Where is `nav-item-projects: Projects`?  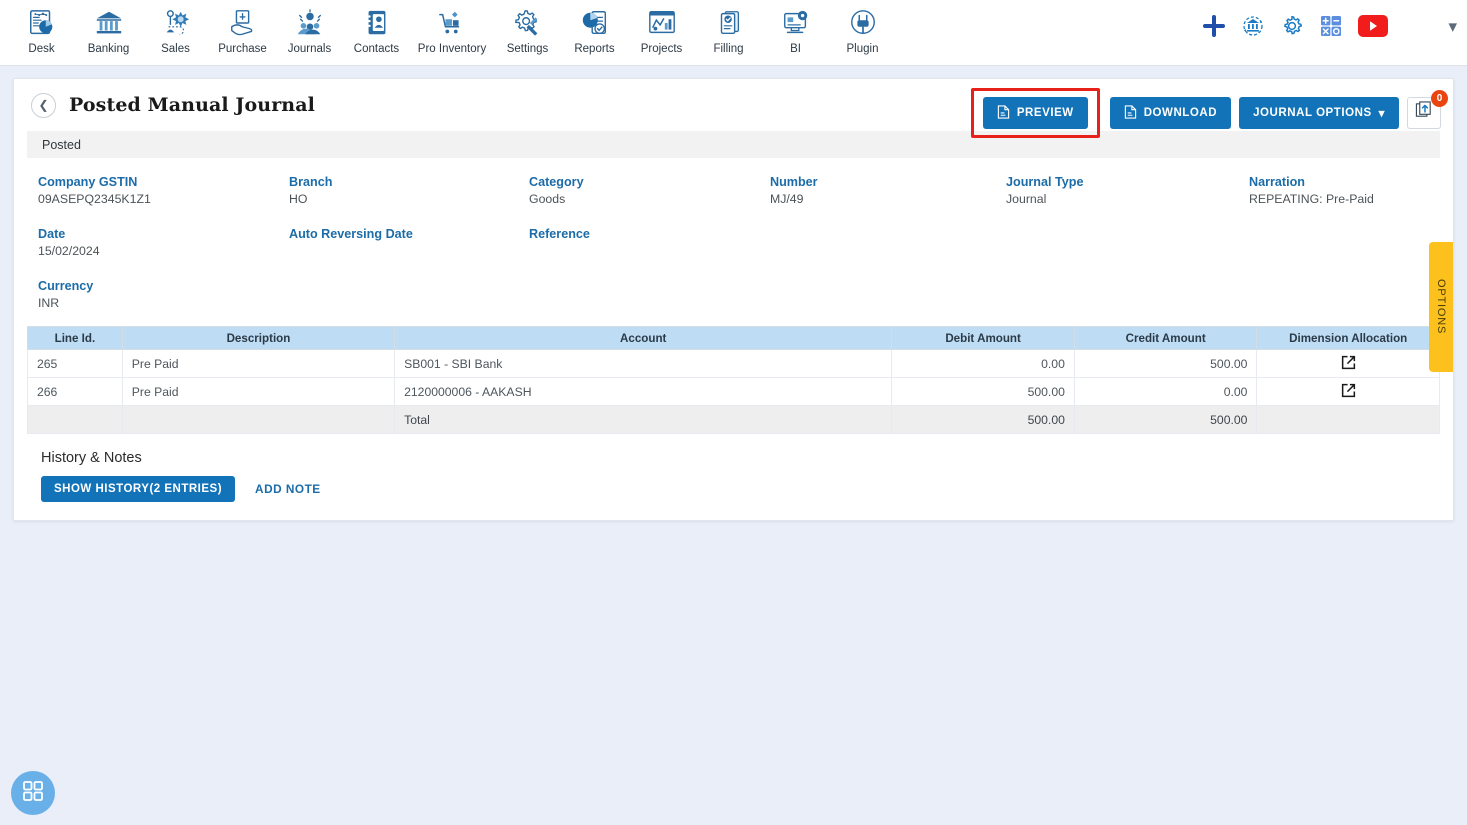
nav-item-projects: Projects is located at coordinates (661, 27).